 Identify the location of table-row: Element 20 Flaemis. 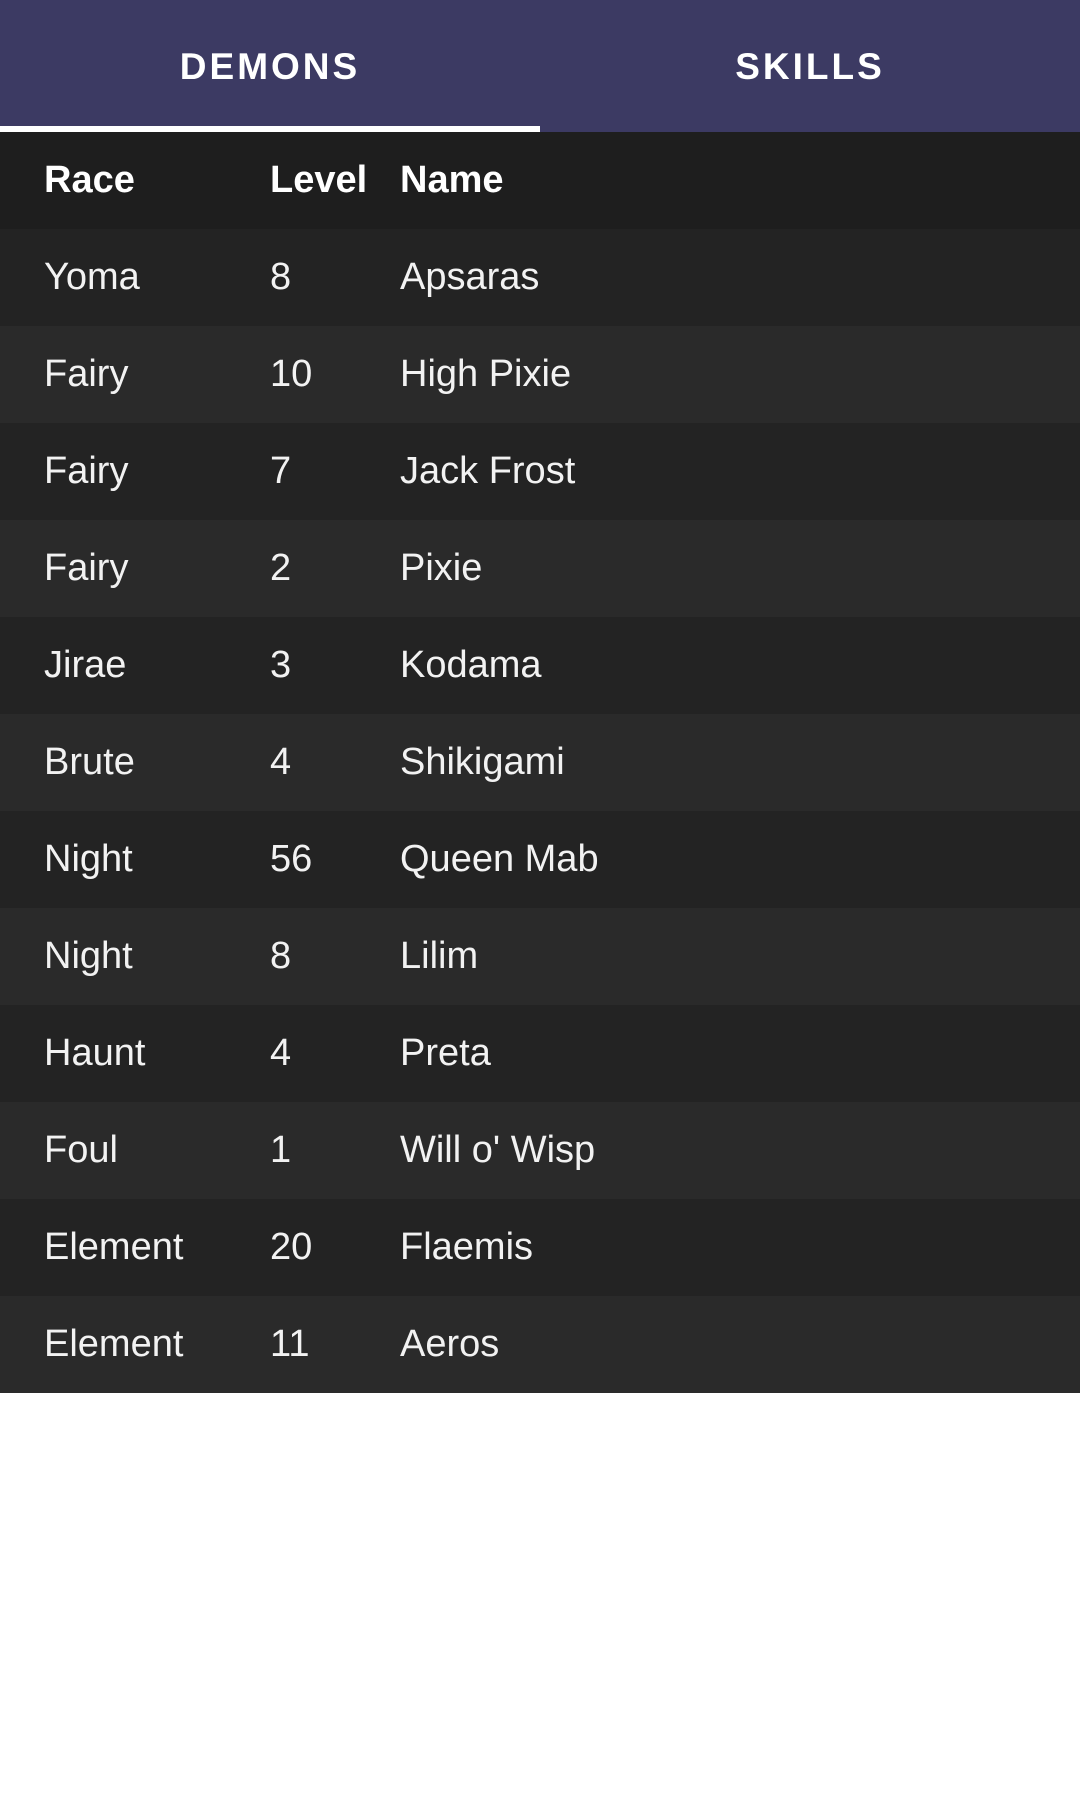
(540, 1247).